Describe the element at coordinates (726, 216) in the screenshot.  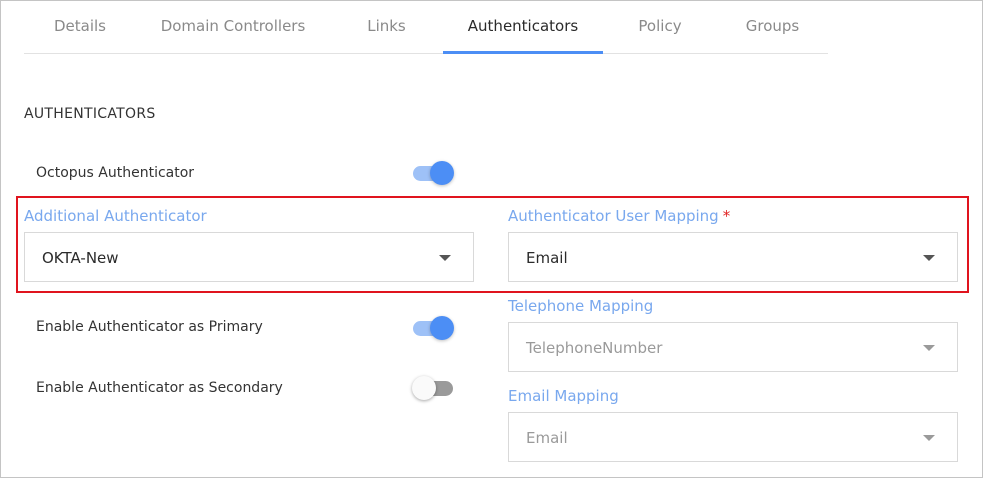
I see `required-marker: *` at that location.